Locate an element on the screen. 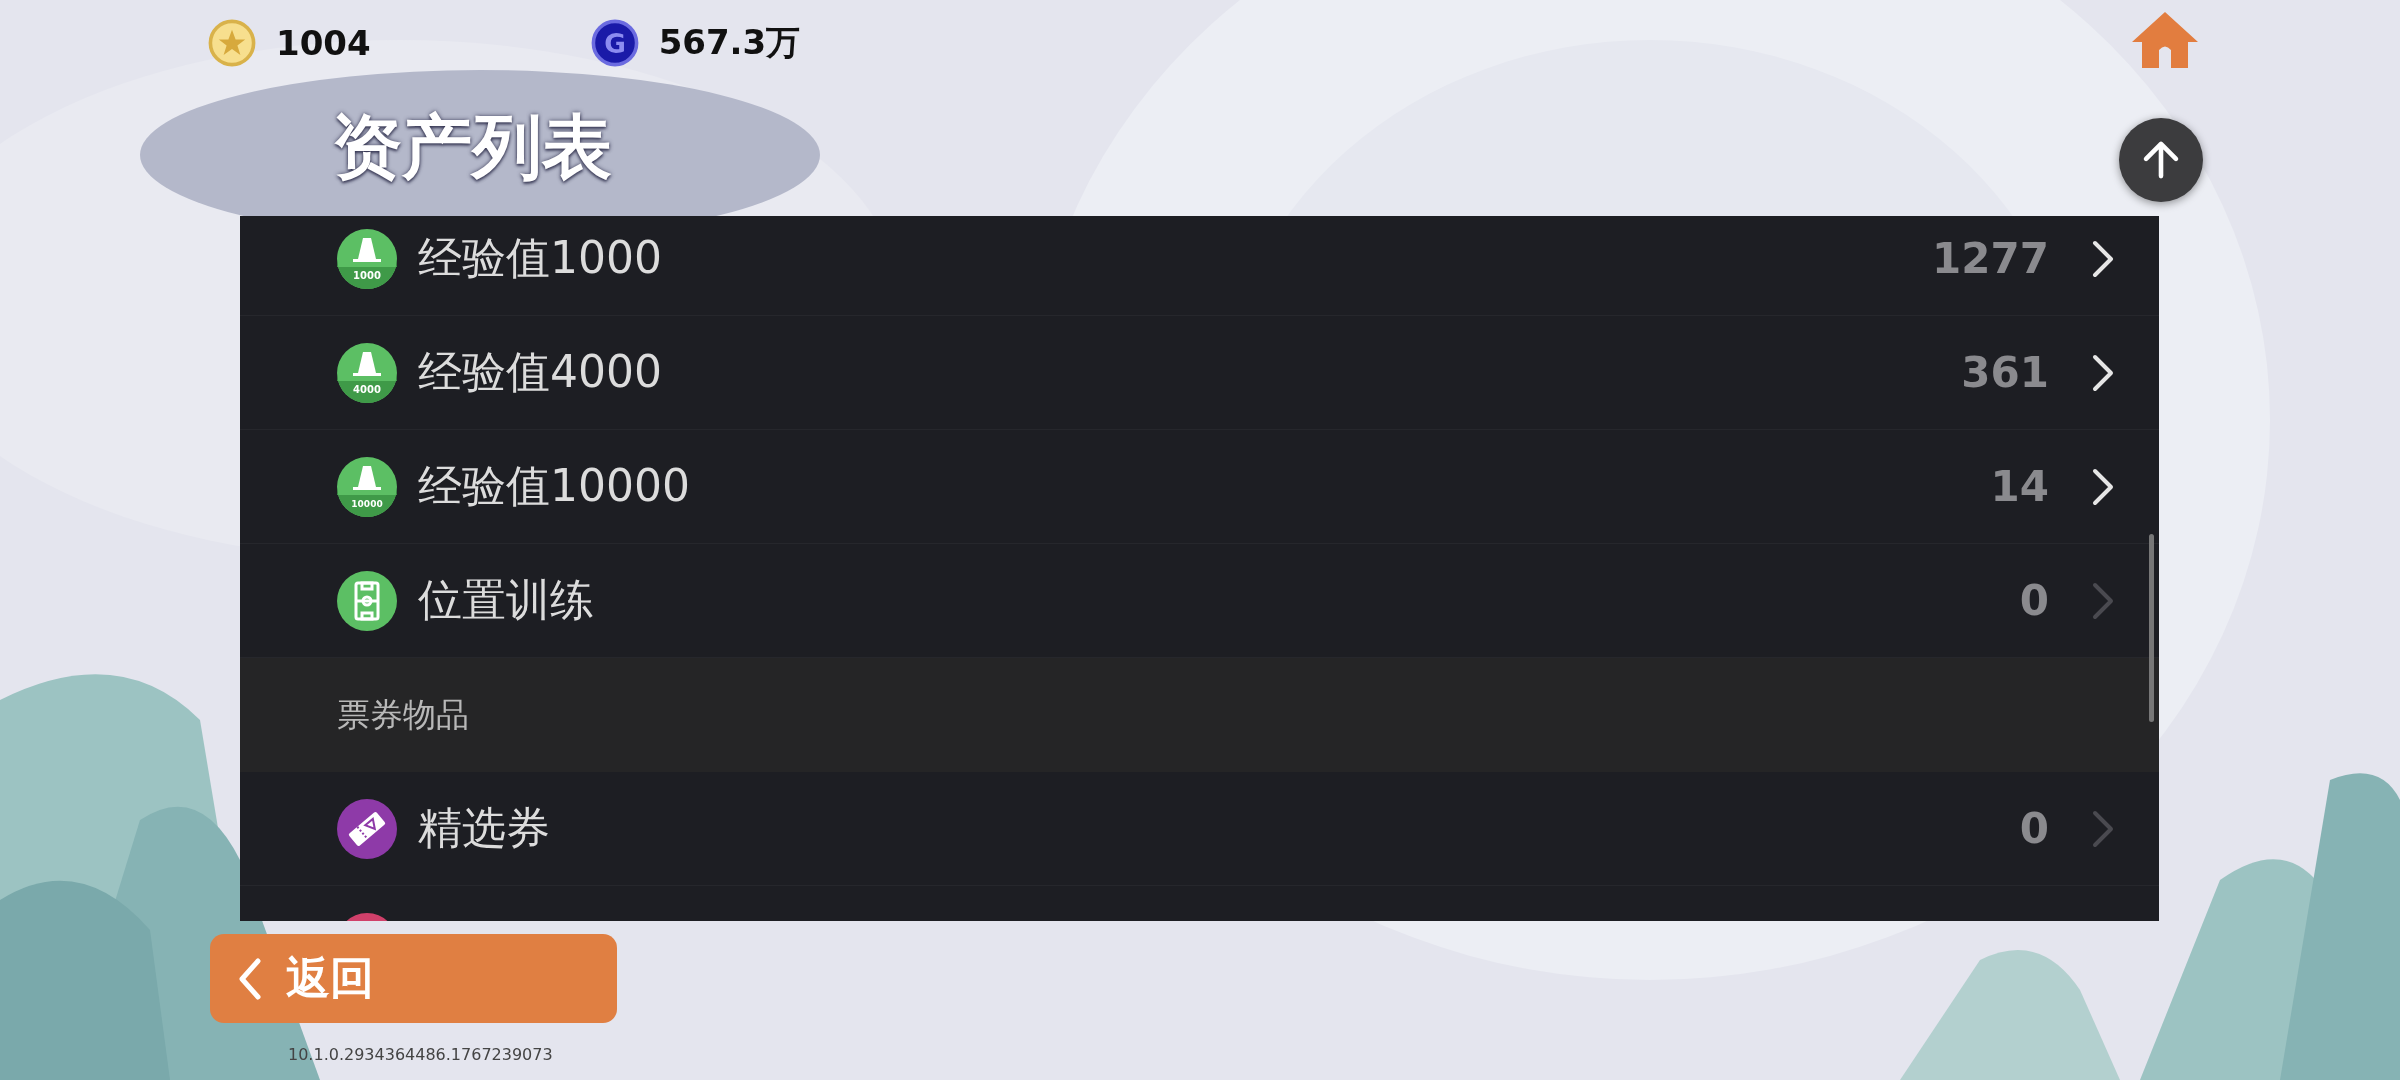  version-text: 10.1.0.2934364486.1767239073 is located at coordinates (421, 1054).